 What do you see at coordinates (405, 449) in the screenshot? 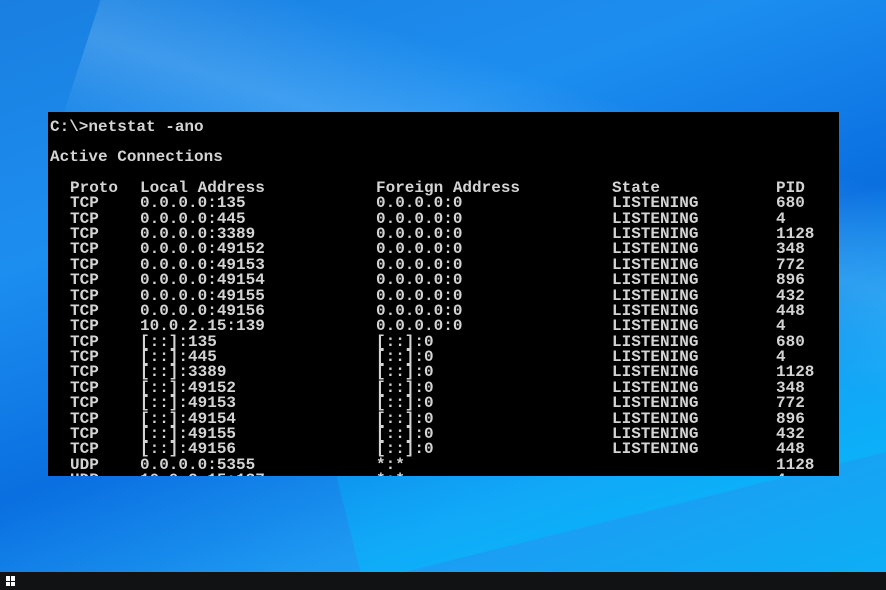
I see `cell-foreign-address: [::]:0` at bounding box center [405, 449].